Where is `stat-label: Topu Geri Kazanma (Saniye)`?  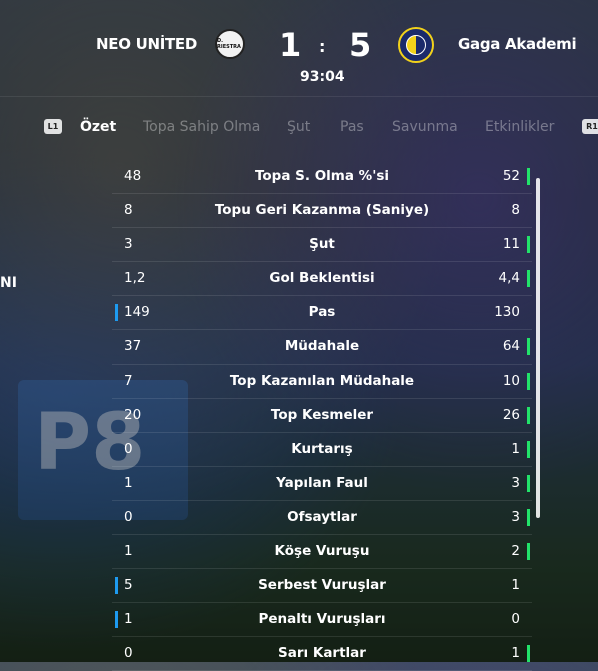 stat-label: Topu Geri Kazanma (Saniye) is located at coordinates (322, 210).